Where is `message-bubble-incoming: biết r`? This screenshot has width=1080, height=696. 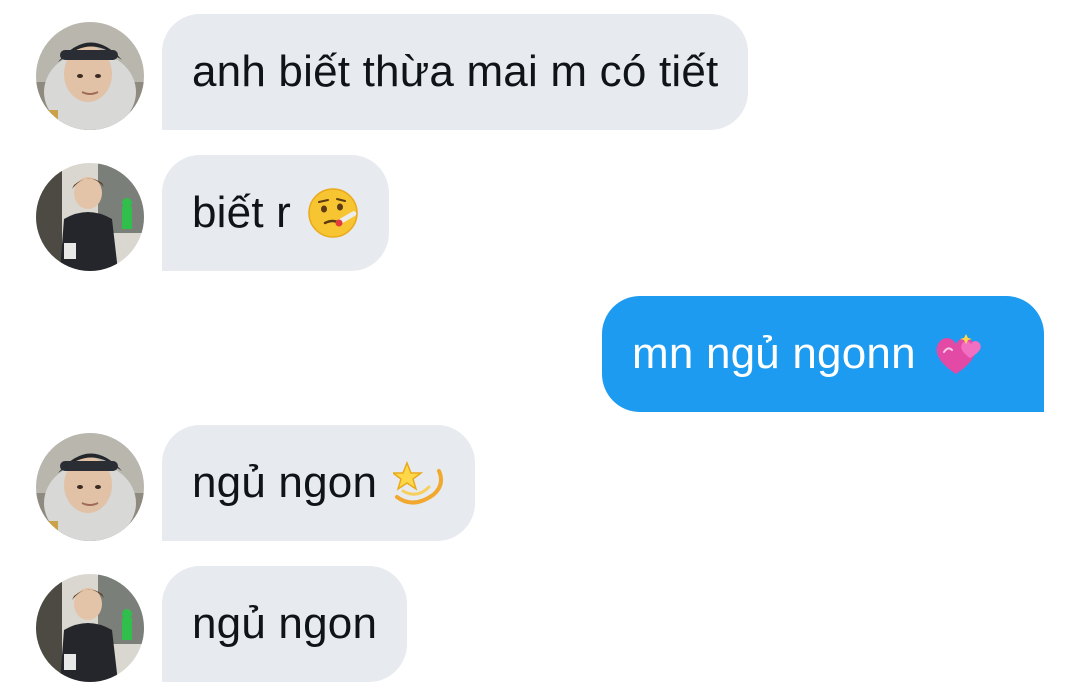 message-bubble-incoming: biết r is located at coordinates (276, 213).